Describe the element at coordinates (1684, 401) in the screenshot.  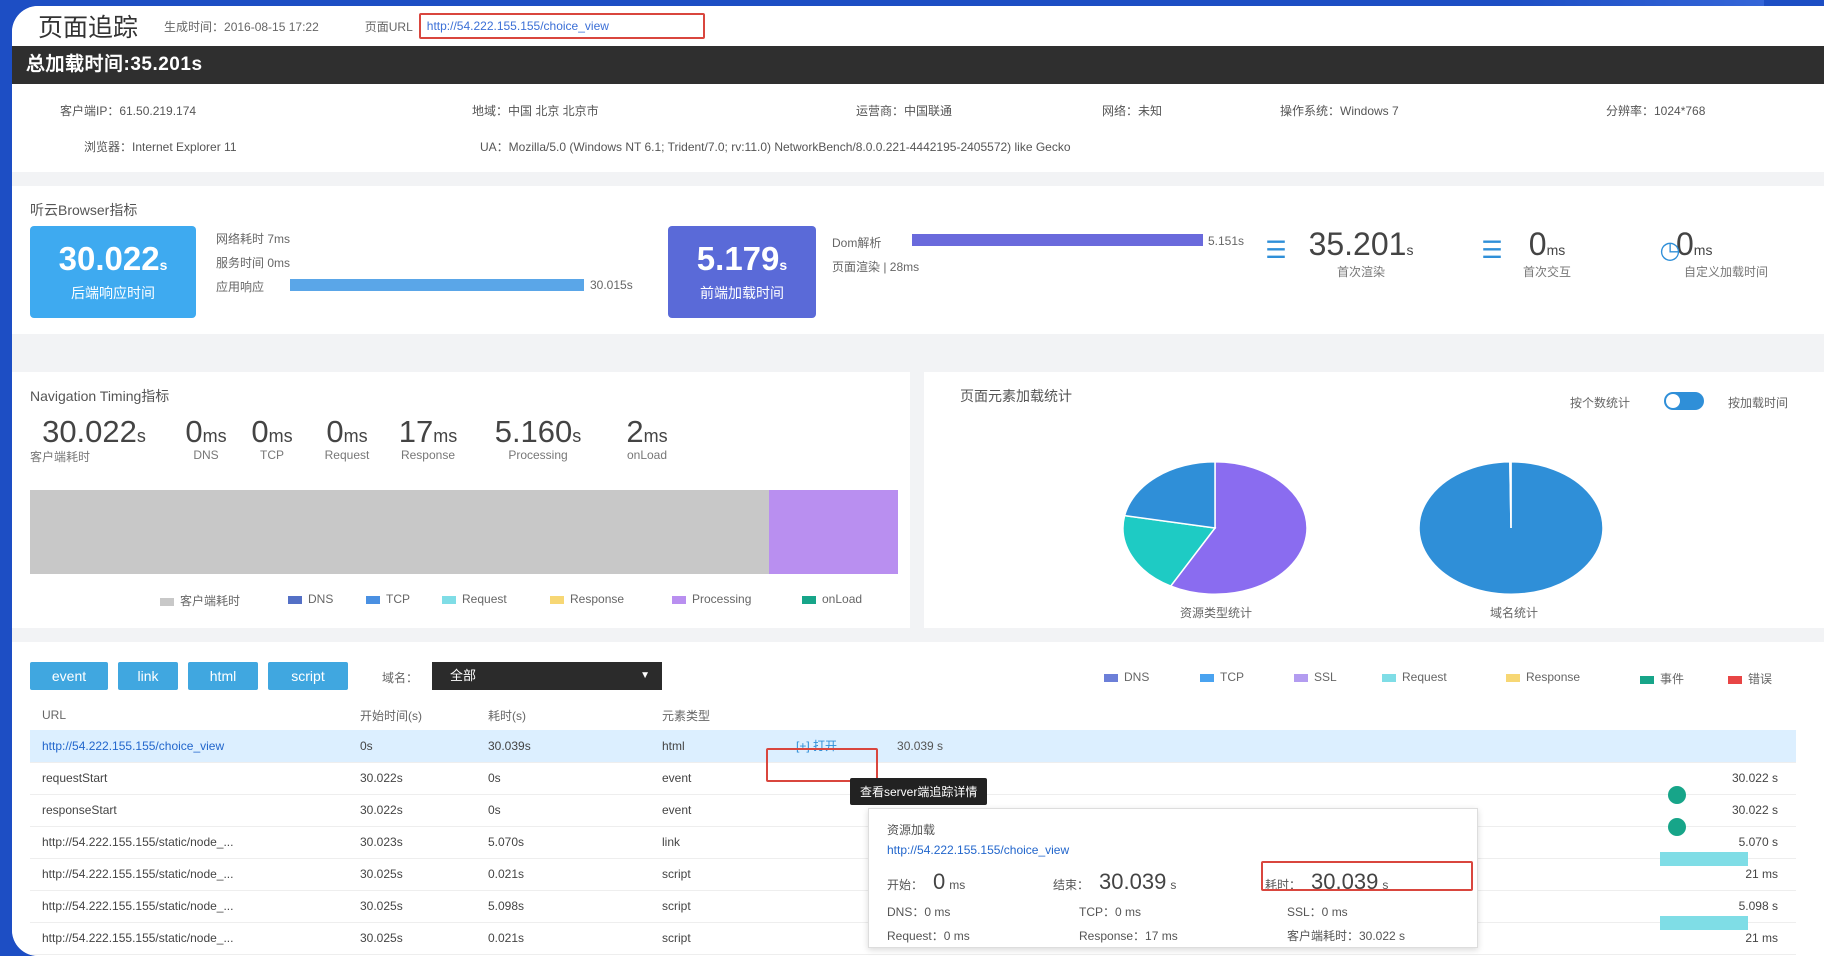
I see `stat-mode-toggle` at that location.